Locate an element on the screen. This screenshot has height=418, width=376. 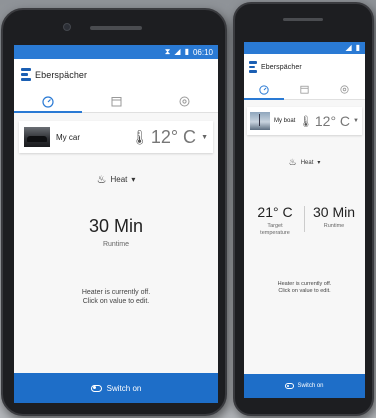
target-temperature-value: 21° C is located at coordinates (275, 212).